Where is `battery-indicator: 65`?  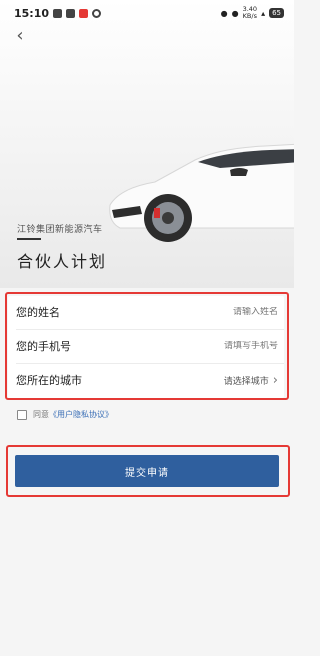
battery-indicator: 65 is located at coordinates (276, 13).